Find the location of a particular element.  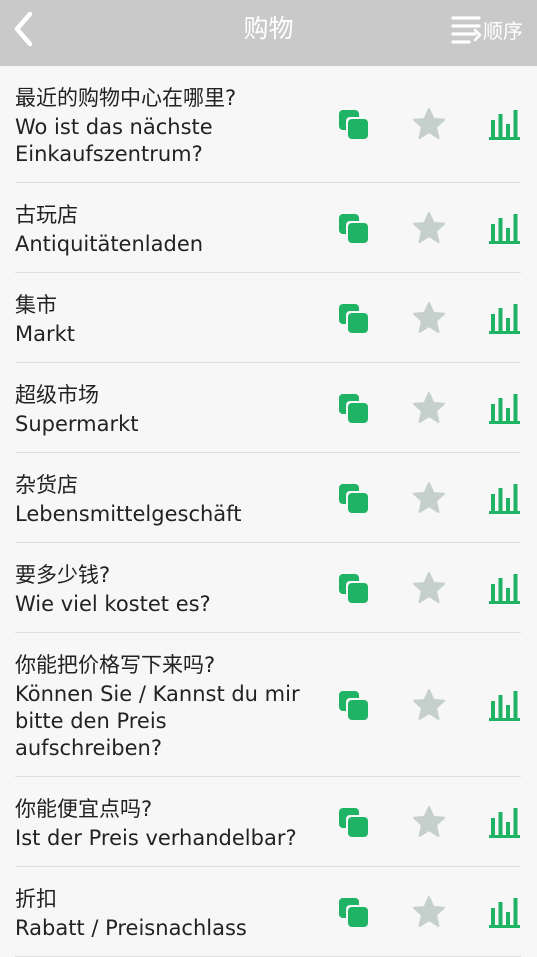

sort-label: 顺序 is located at coordinates (503, 30).